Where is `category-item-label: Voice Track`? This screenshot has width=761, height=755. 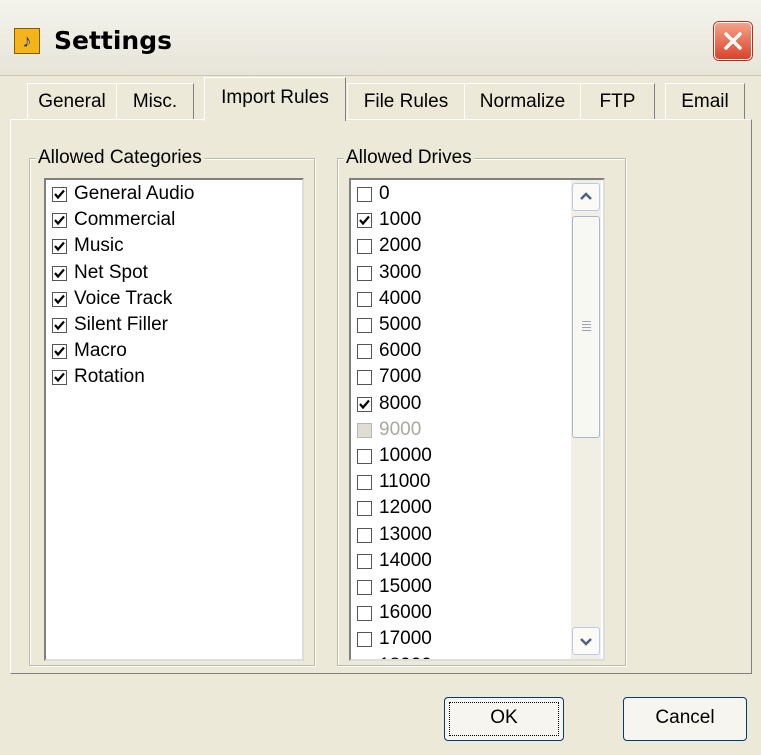 category-item-label: Voice Track is located at coordinates (123, 298).